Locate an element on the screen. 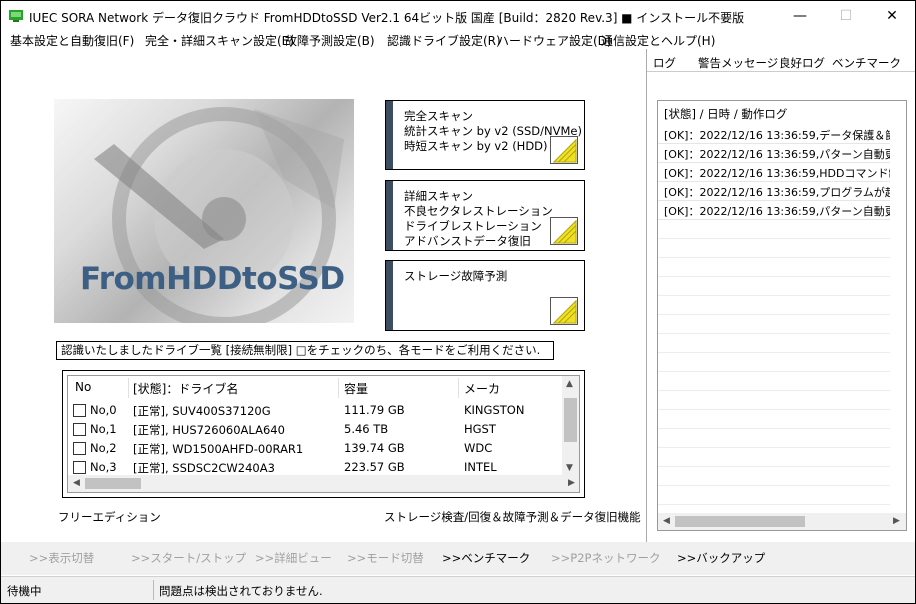  menu-basic-settings: 基本設定と自動復旧(F) is located at coordinates (72, 40).